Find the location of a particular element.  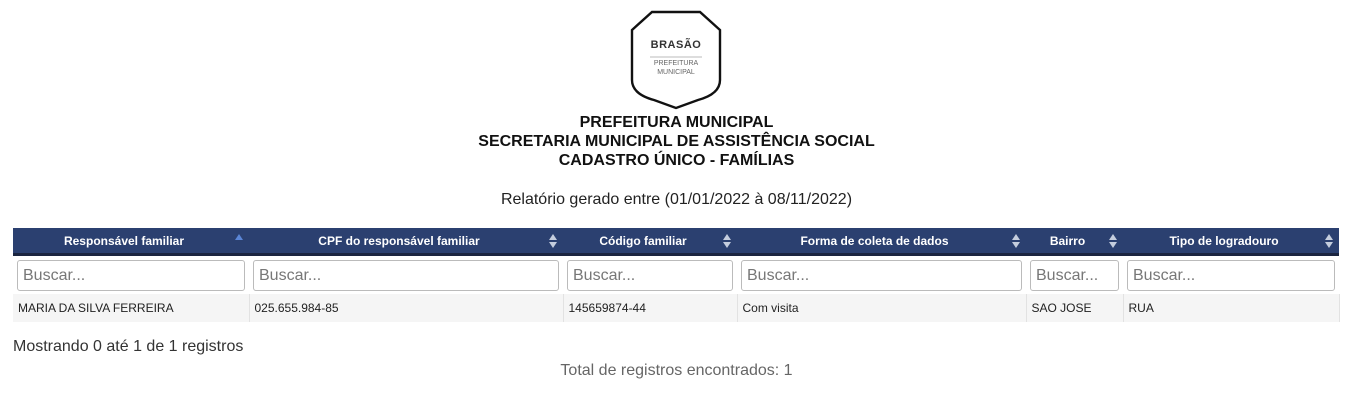

heading-line-1: PREFEITURA MUNICIPAL is located at coordinates (676, 122).